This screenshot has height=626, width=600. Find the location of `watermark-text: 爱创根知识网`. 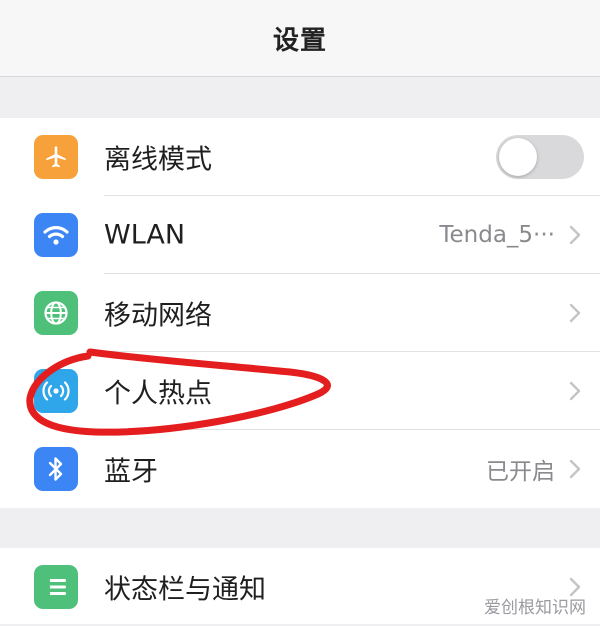

watermark-text: 爱创根知识网 is located at coordinates (535, 608).